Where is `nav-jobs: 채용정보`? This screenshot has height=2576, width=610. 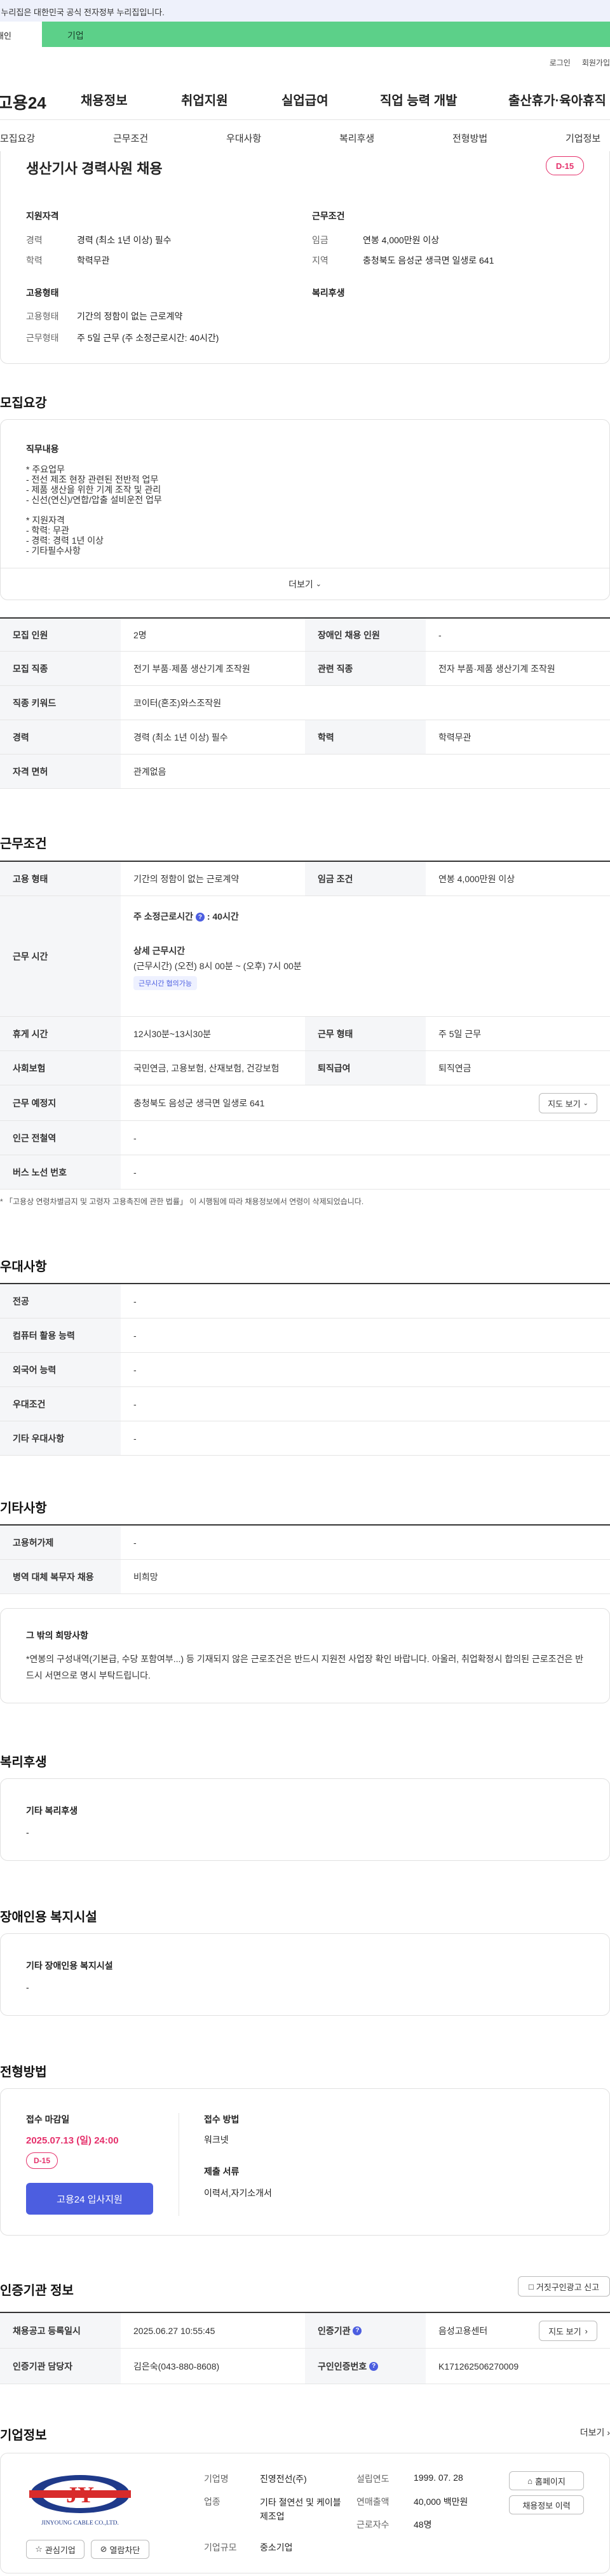
nav-jobs: 채용정보 is located at coordinates (104, 99).